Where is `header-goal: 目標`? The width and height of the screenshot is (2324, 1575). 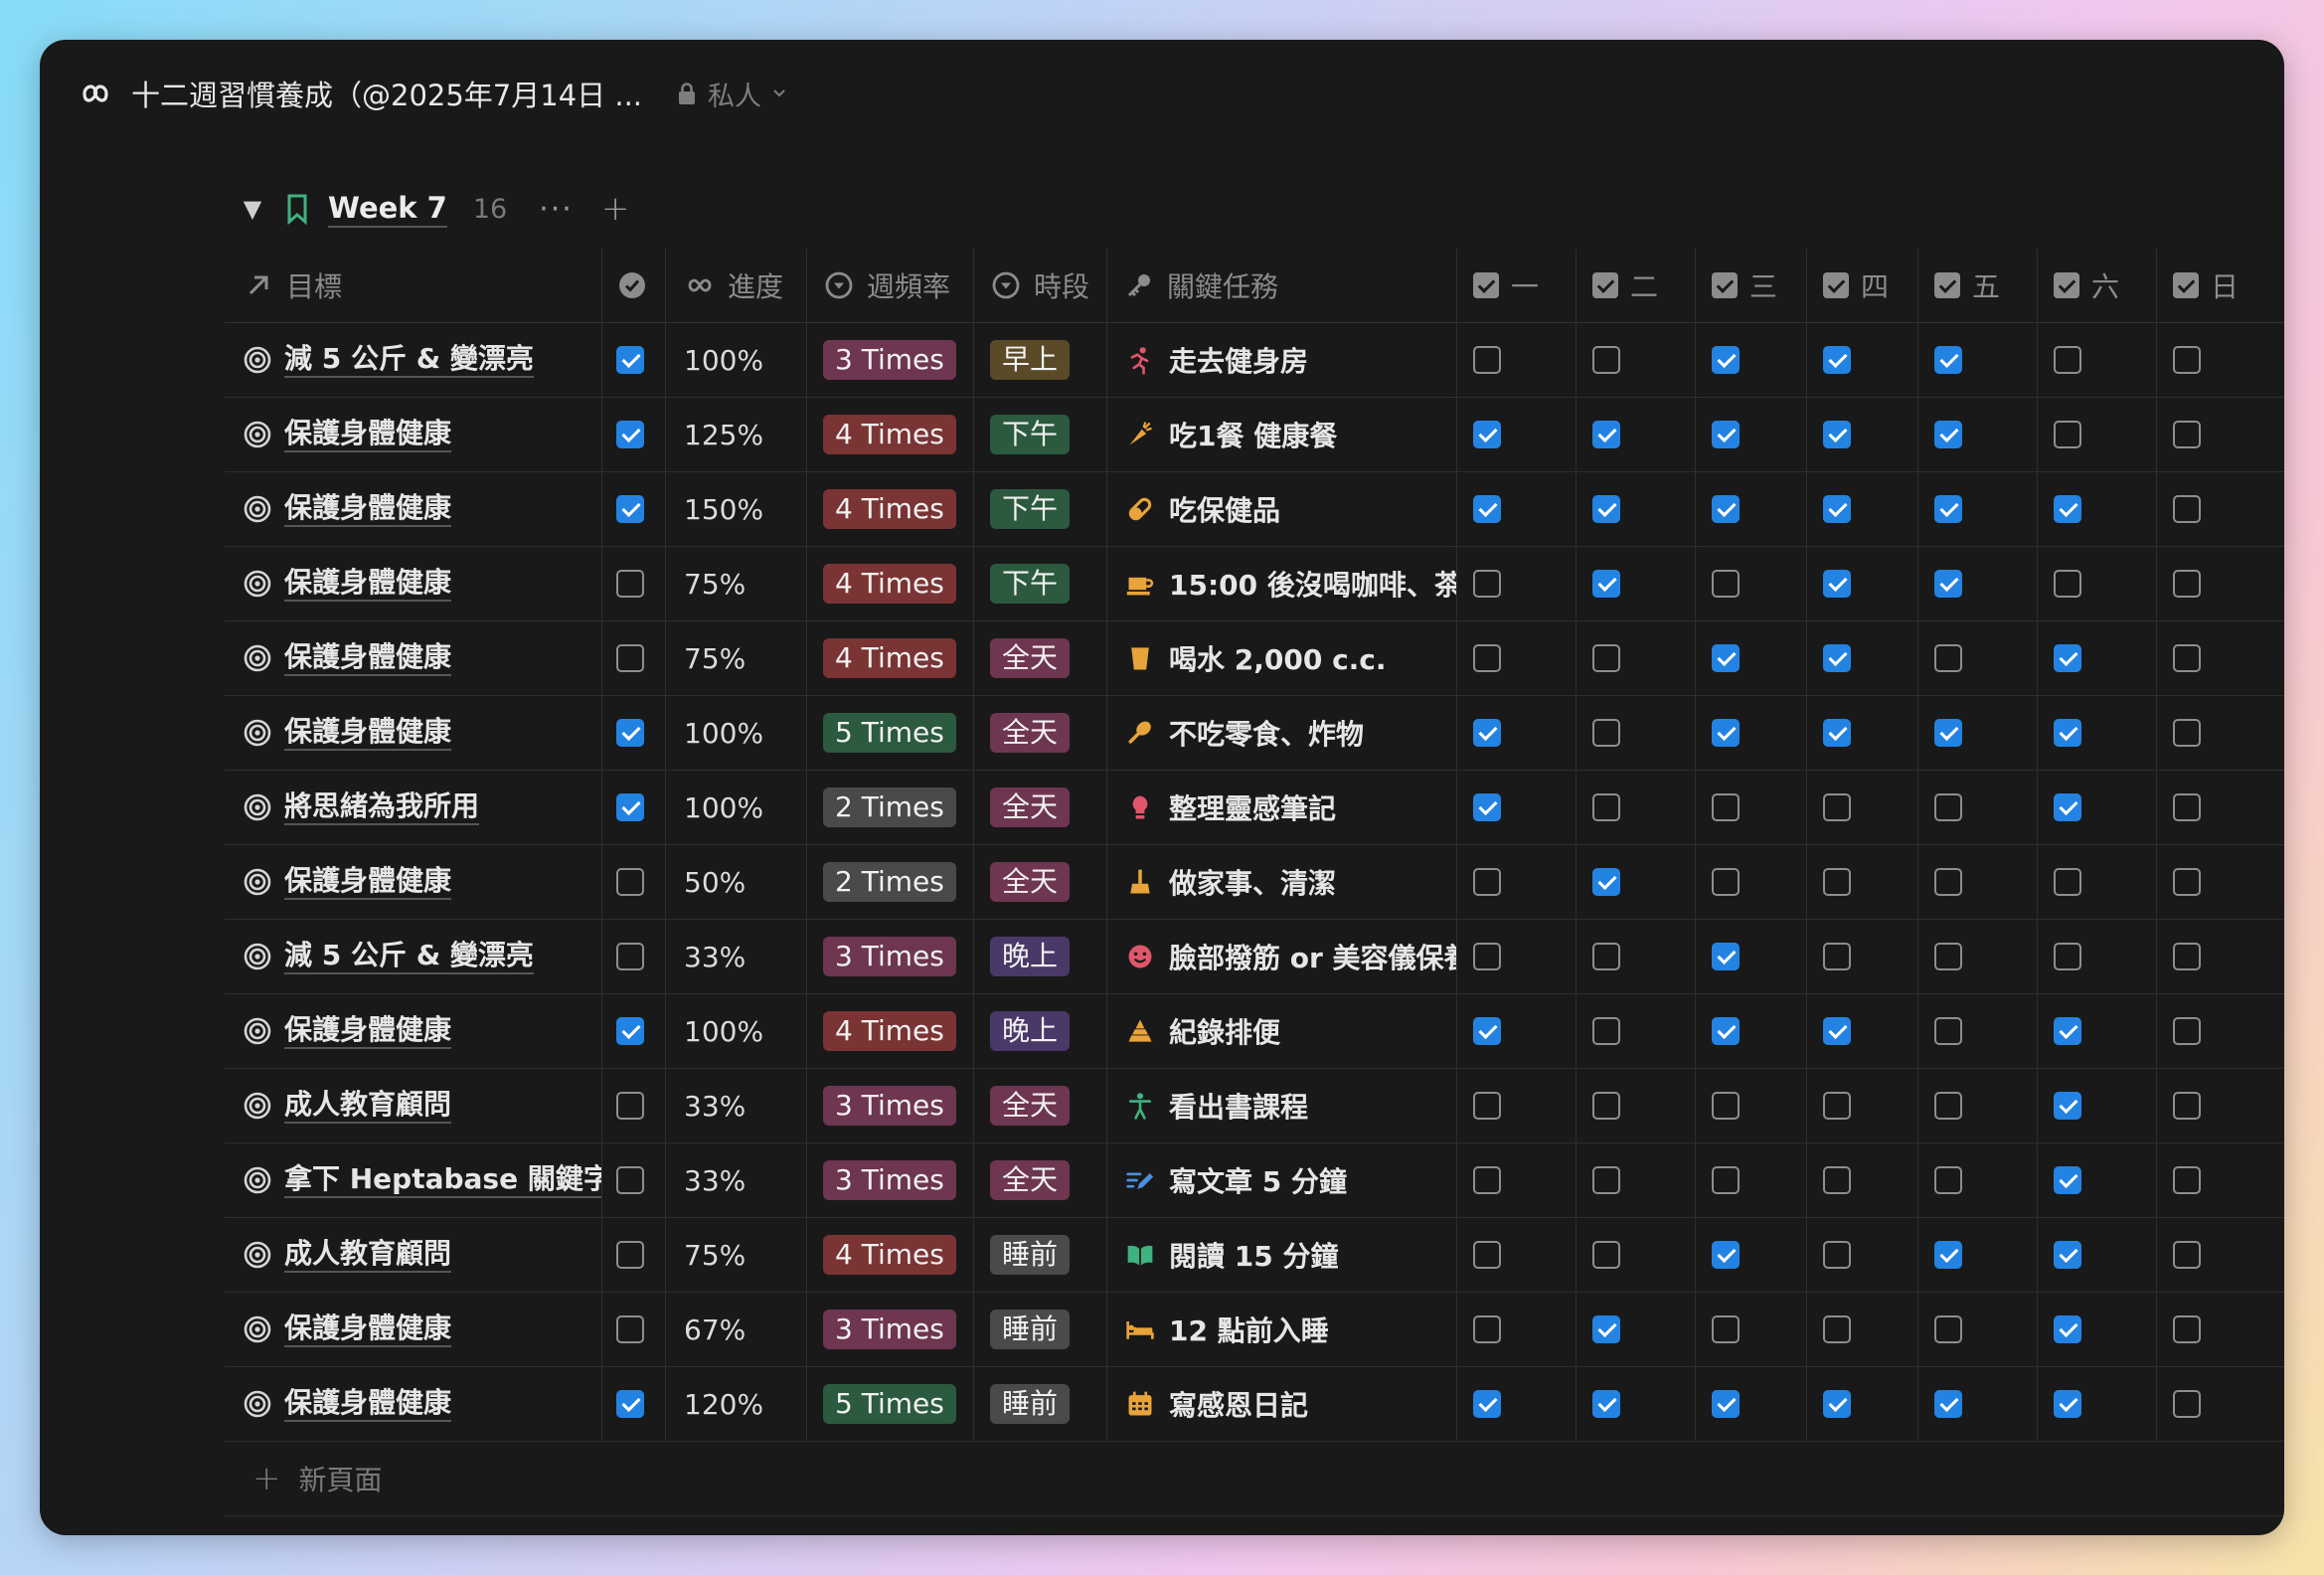 header-goal: 目標 is located at coordinates (414, 285).